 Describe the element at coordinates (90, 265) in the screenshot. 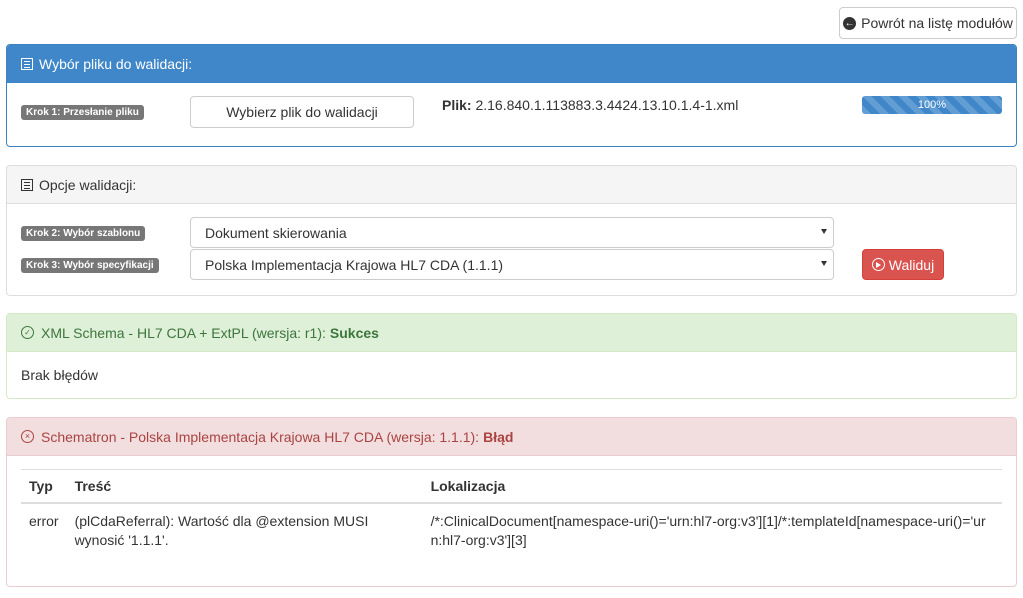

I see `step3-label: Krok 3: Wybór specyfikacji` at that location.